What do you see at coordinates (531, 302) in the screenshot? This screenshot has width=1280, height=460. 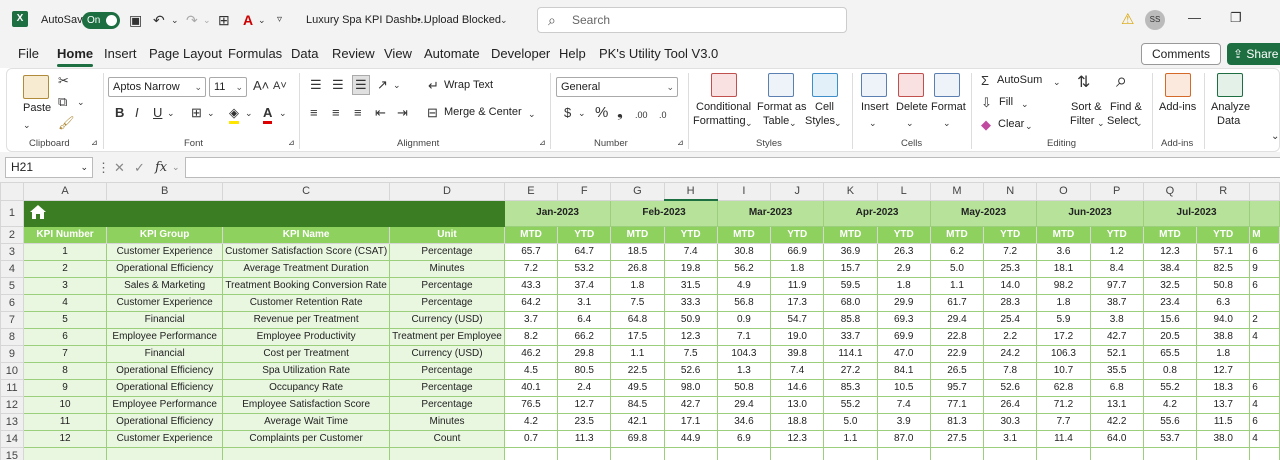 I see `value-cell: 64.2` at bounding box center [531, 302].